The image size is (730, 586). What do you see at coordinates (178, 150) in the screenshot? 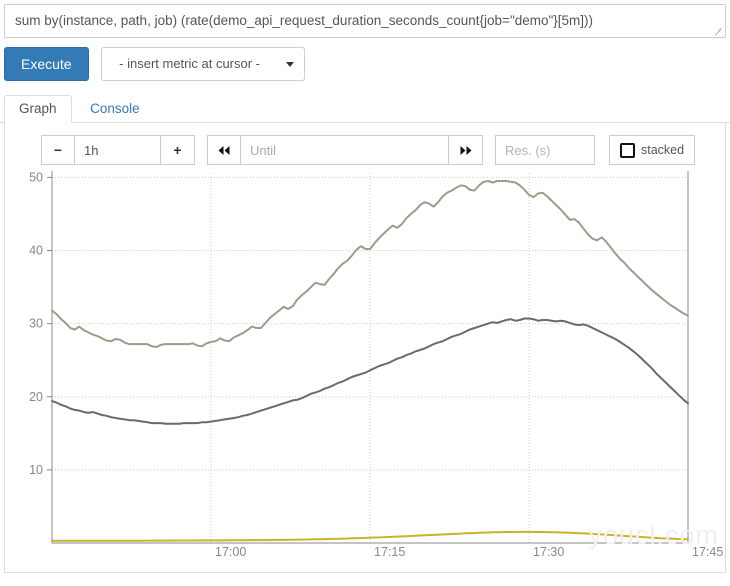
I see `range-increase-button: +` at bounding box center [178, 150].